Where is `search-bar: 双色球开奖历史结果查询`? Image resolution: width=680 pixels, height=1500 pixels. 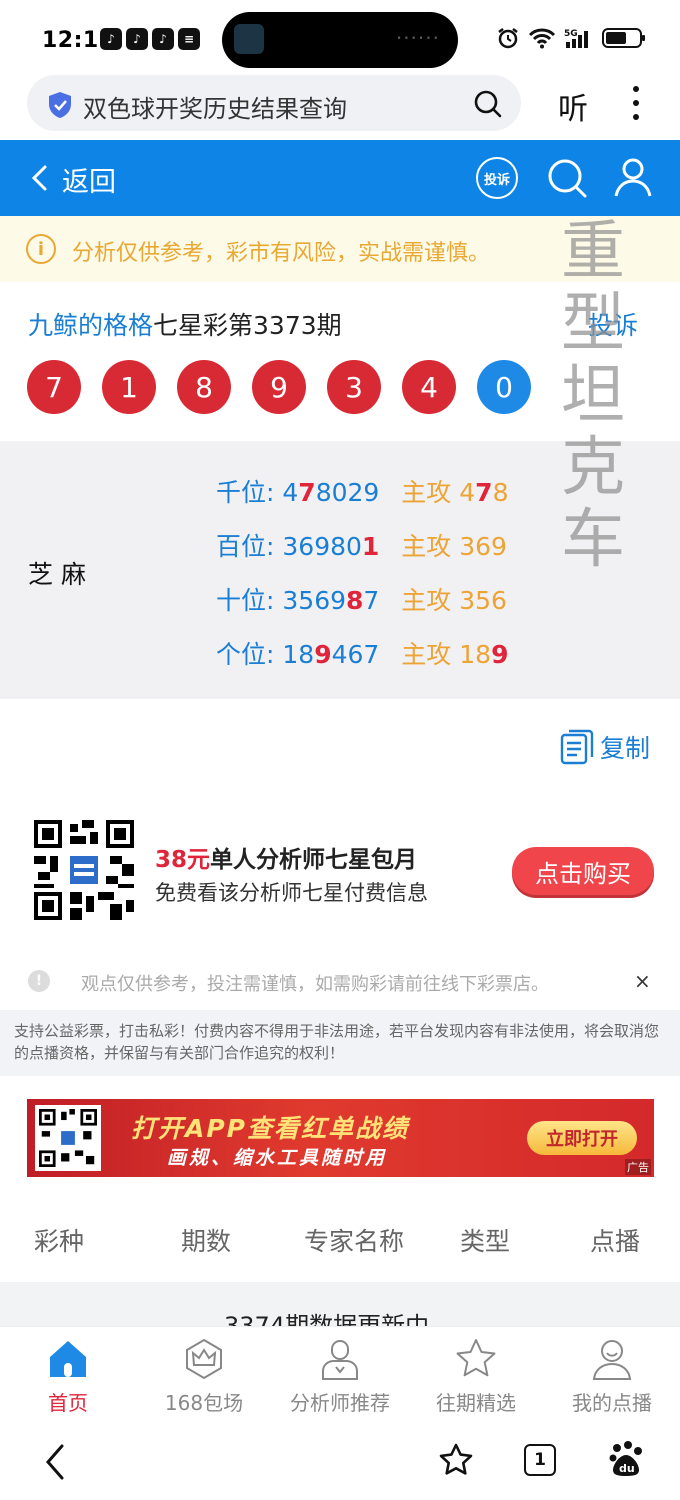 search-bar: 双色球开奖历史结果查询 is located at coordinates (274, 103).